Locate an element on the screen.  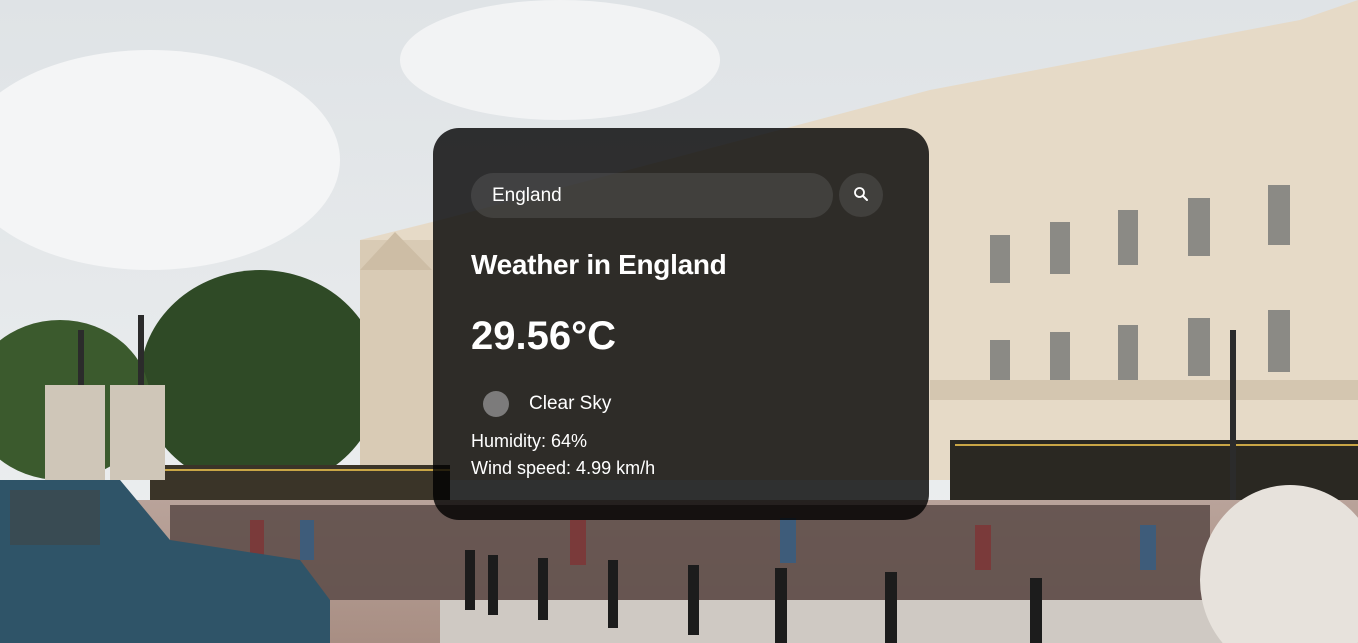
condition-row: Clear Sky is located at coordinates (547, 404).